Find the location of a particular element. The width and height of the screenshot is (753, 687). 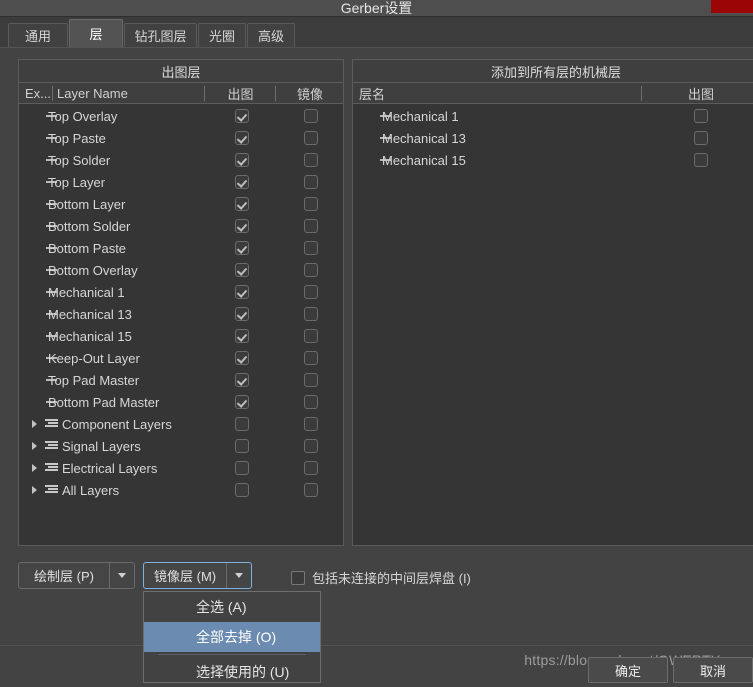

tab-general: 通用 is located at coordinates (38, 35).